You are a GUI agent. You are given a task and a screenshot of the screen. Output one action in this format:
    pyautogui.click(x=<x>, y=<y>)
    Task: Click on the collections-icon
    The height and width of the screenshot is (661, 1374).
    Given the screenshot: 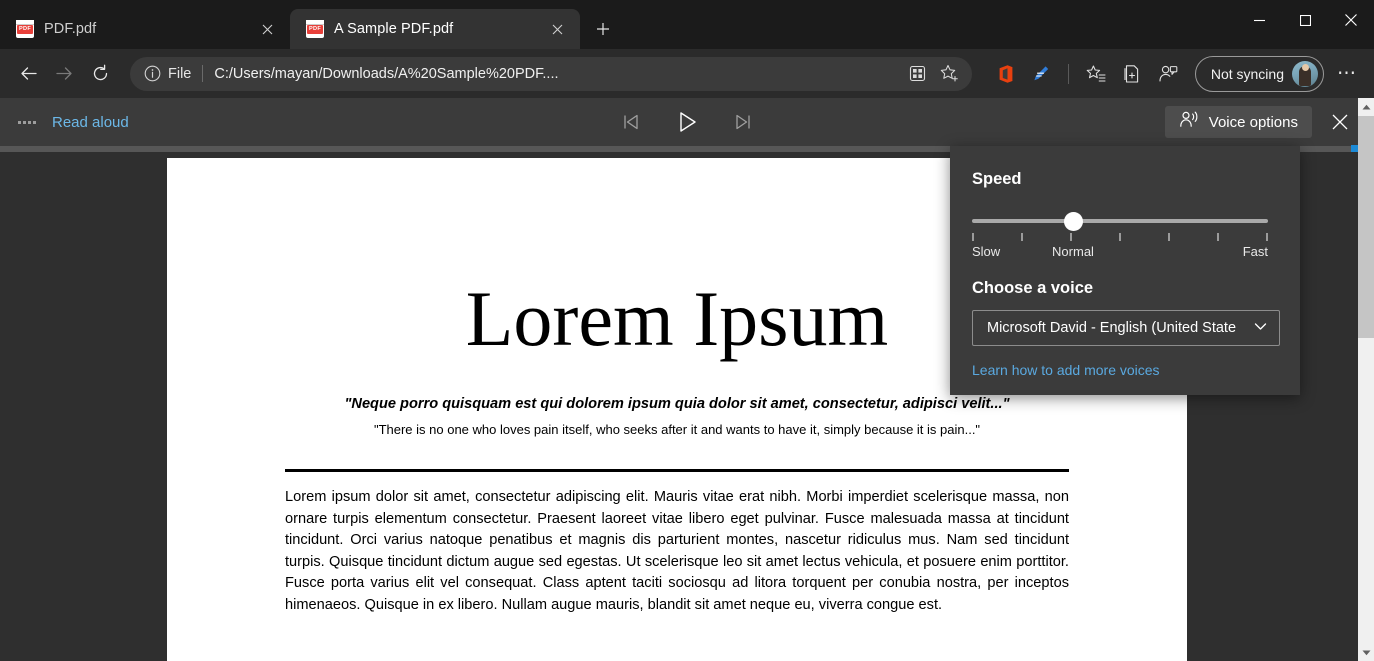 What is the action you would take?
    pyautogui.click(x=1132, y=74)
    